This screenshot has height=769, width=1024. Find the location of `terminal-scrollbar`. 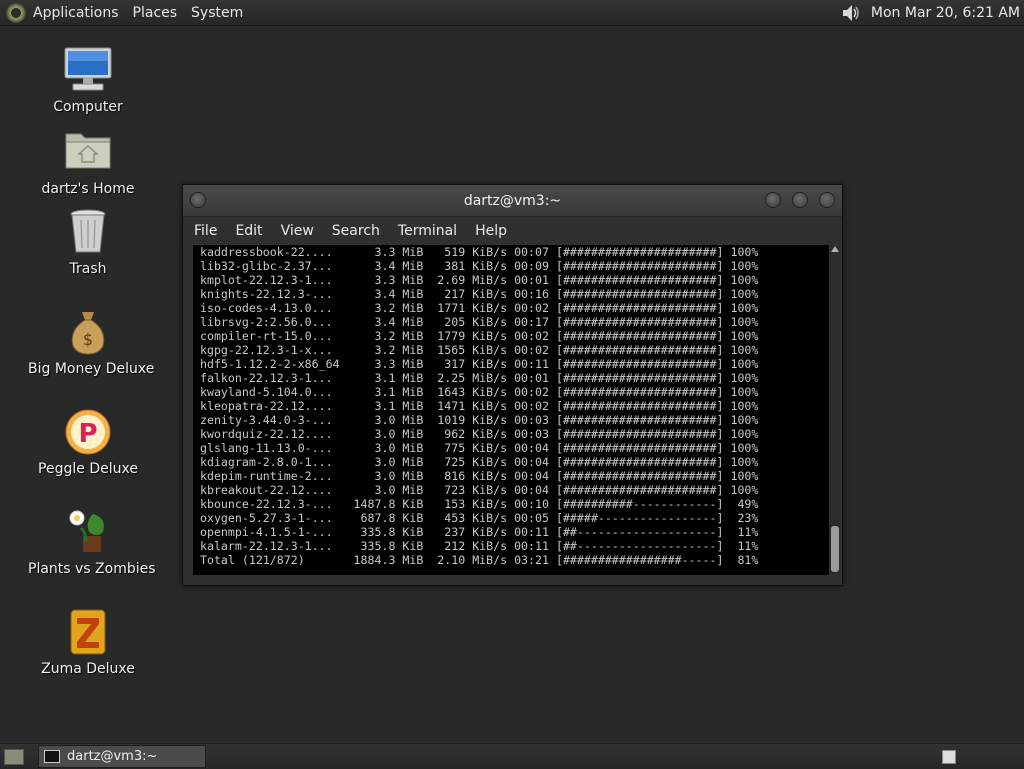

terminal-scrollbar is located at coordinates (835, 410).